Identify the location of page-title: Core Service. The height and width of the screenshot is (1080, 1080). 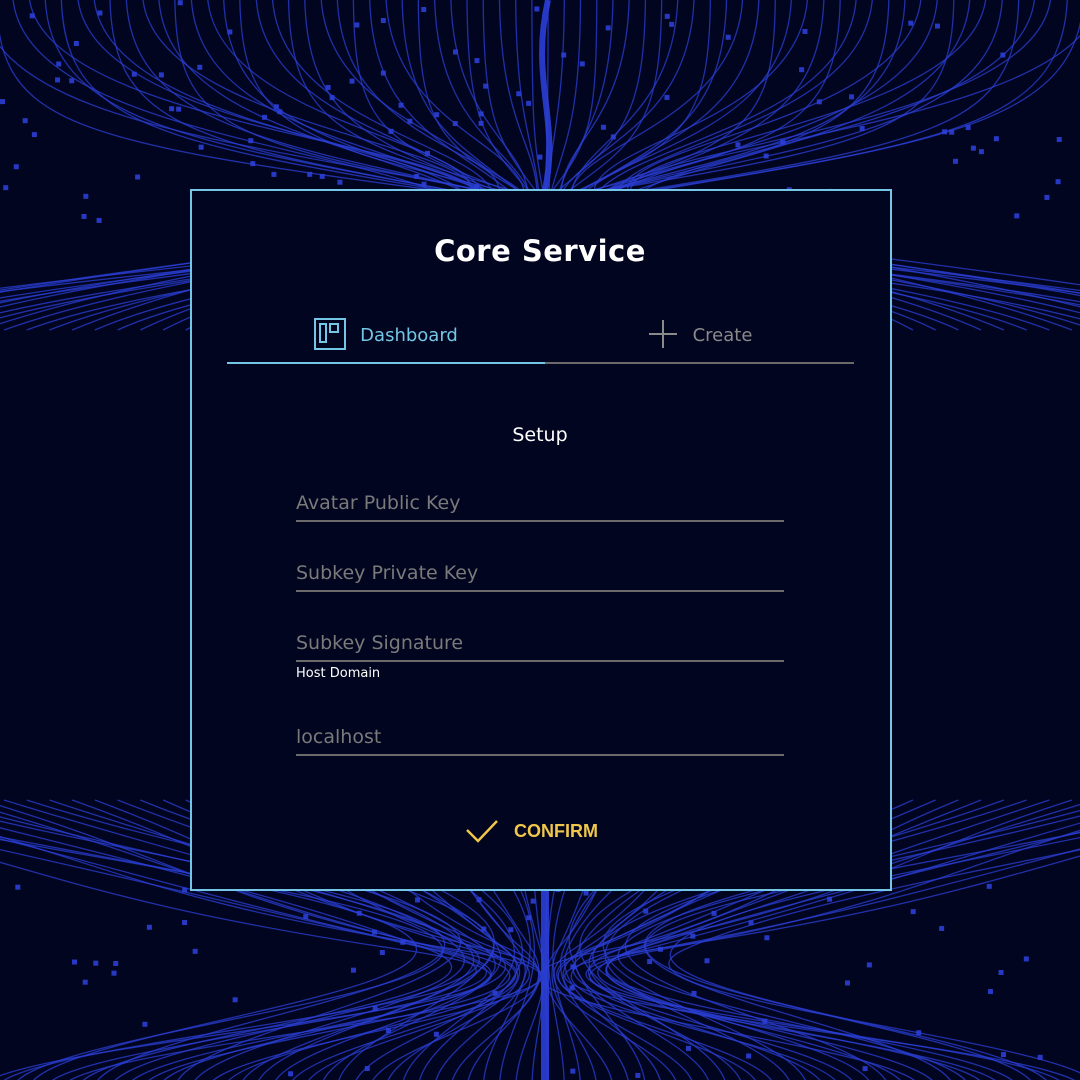
(540, 251).